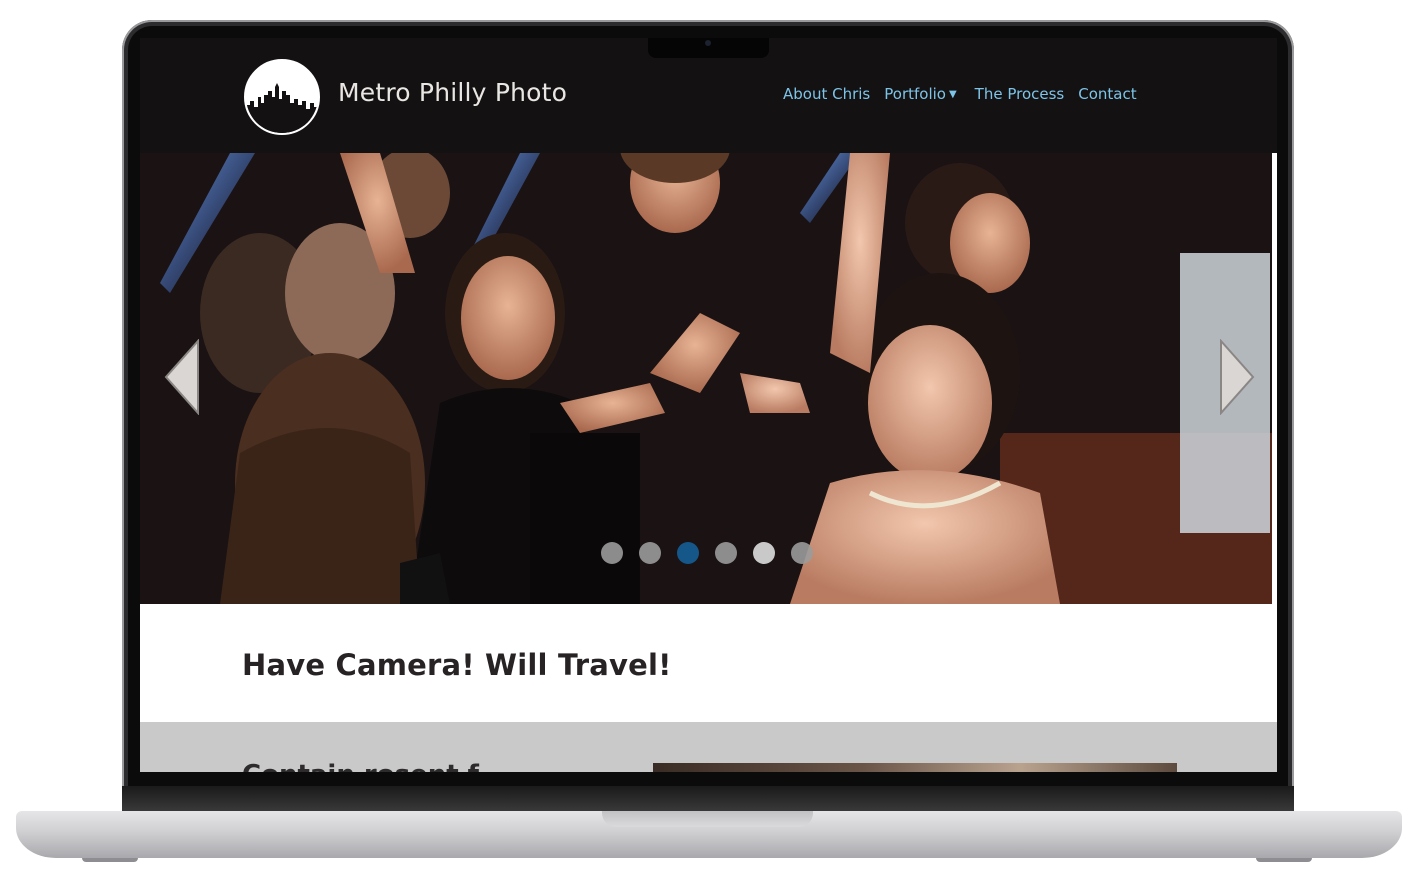 This screenshot has height=877, width=1413. I want to click on logo, so click(282, 97).